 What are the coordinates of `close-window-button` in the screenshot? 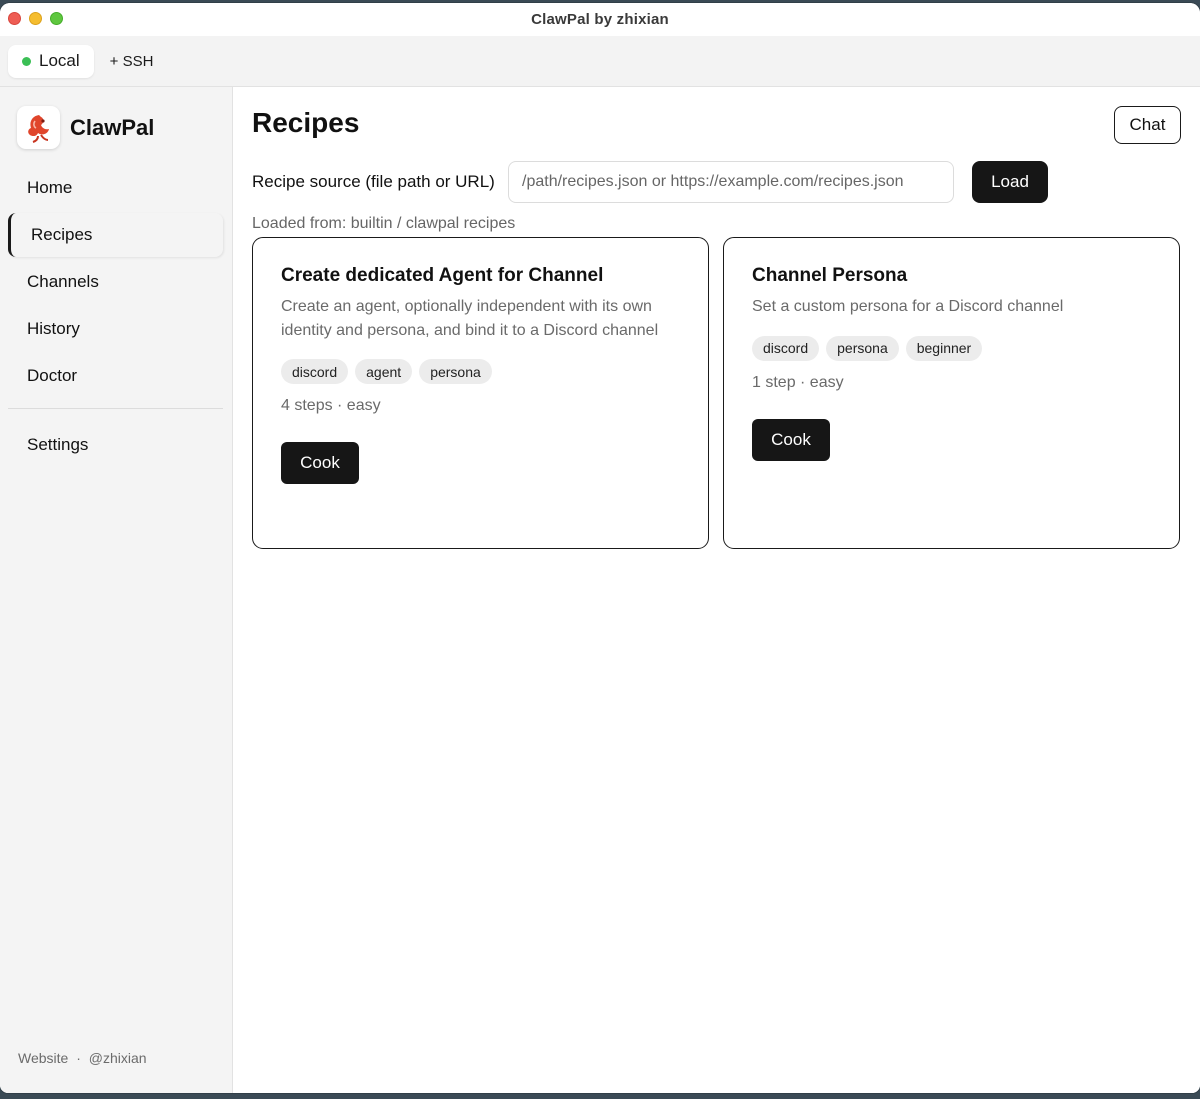 It's located at (14, 18).